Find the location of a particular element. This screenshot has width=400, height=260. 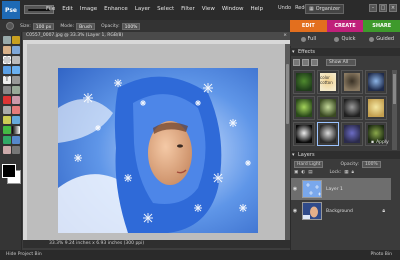

menu-view: View is located at coordinates (208, 9).